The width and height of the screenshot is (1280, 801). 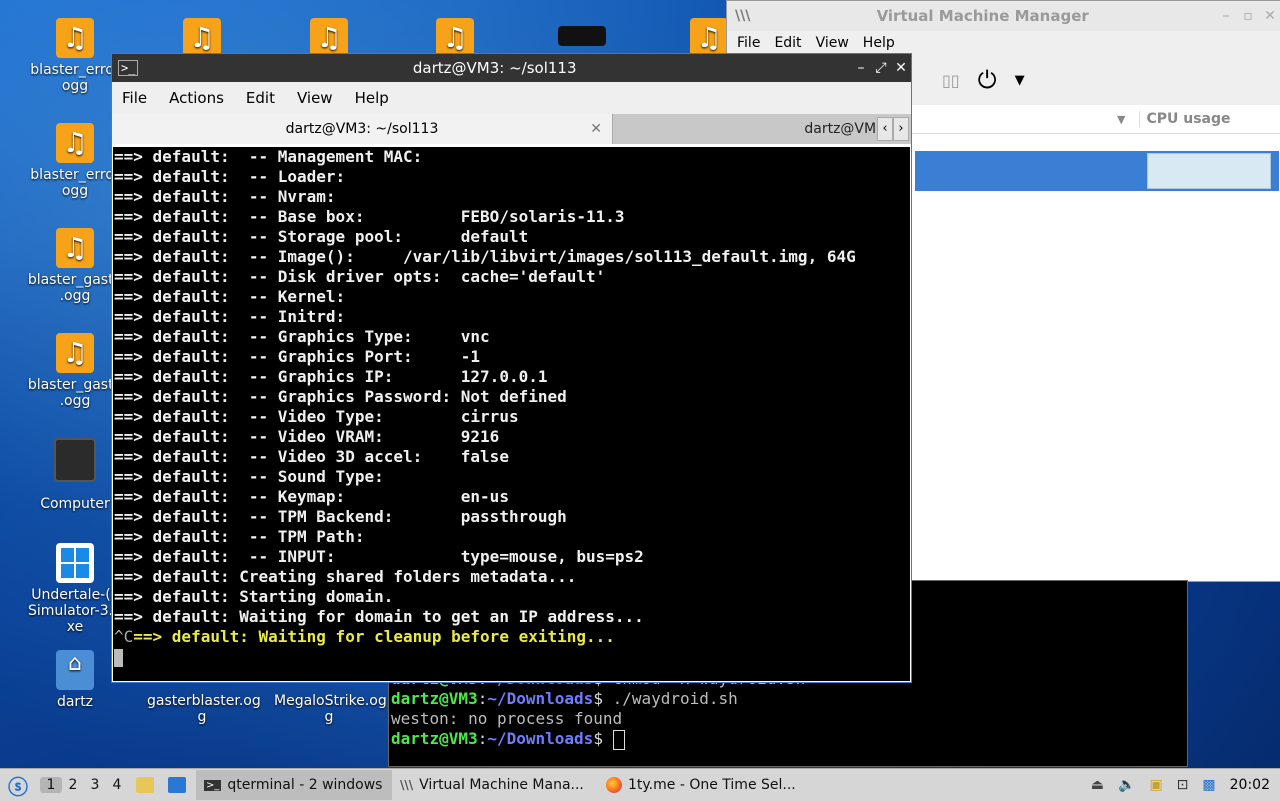 I want to click on vmm-app-icon: \\\, so click(x=743, y=16).